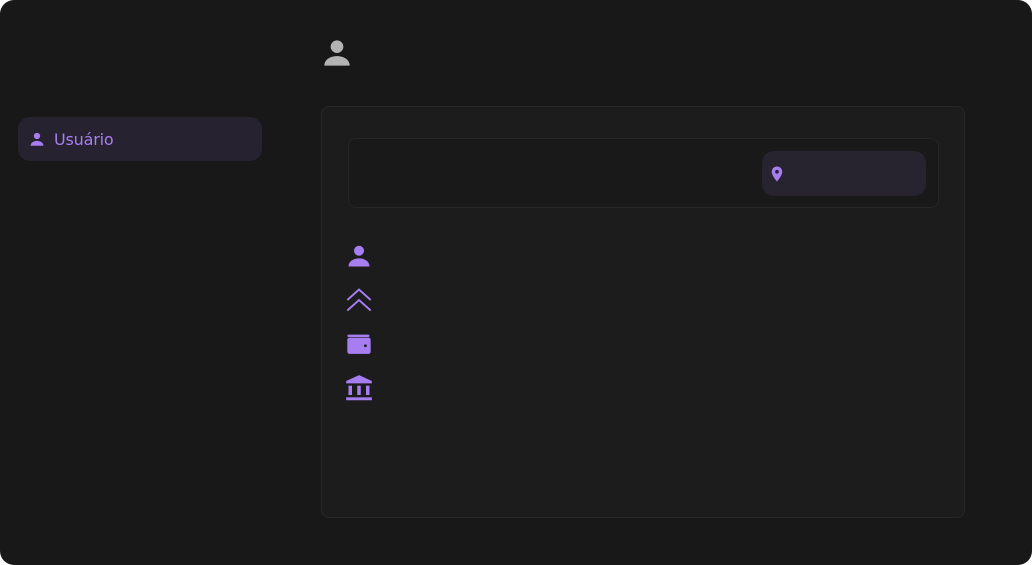 This screenshot has height=565, width=1032. I want to click on sidebar-item-usuario: Usuário, so click(140, 139).